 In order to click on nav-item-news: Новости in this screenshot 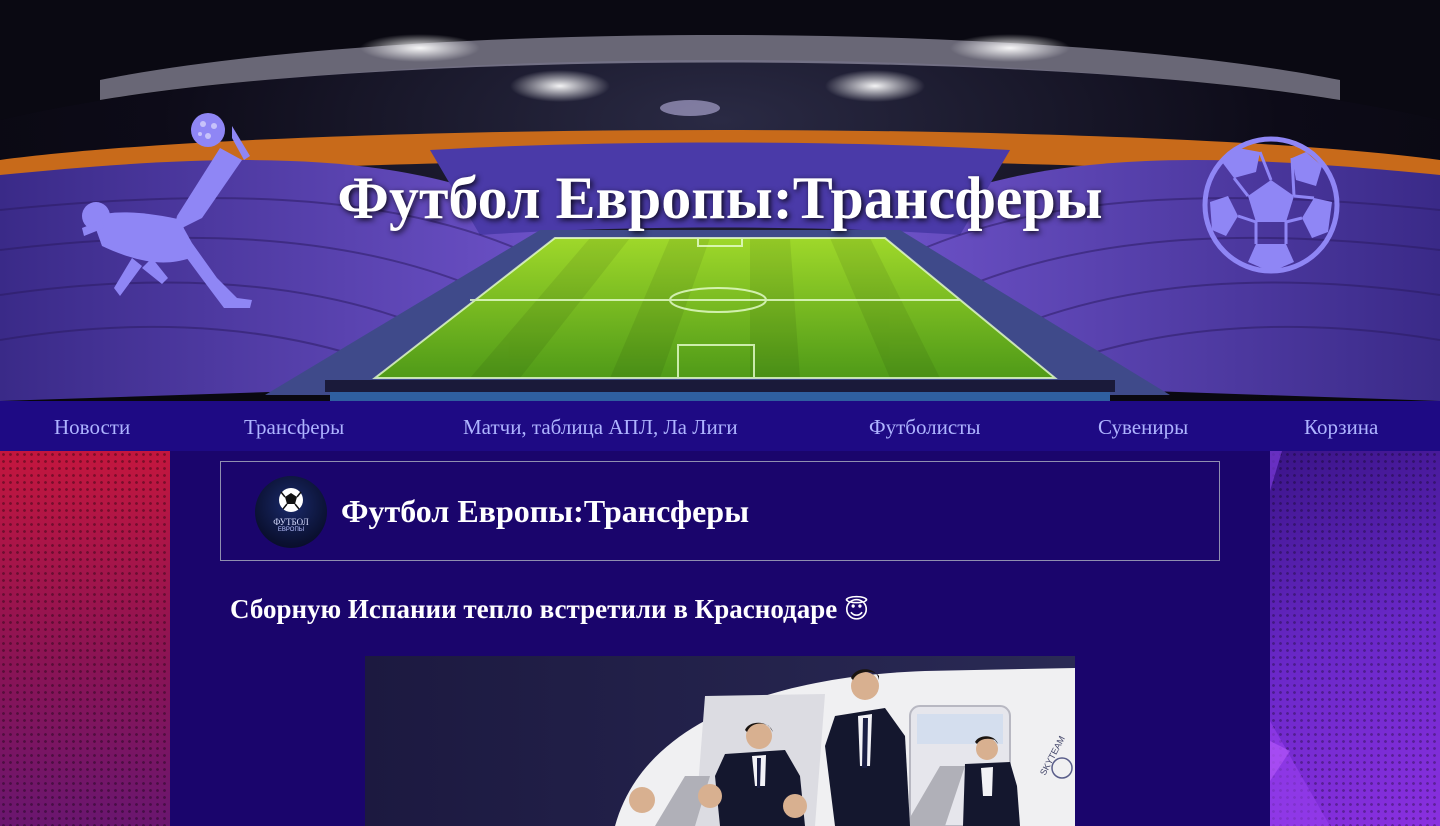, I will do `click(92, 426)`.